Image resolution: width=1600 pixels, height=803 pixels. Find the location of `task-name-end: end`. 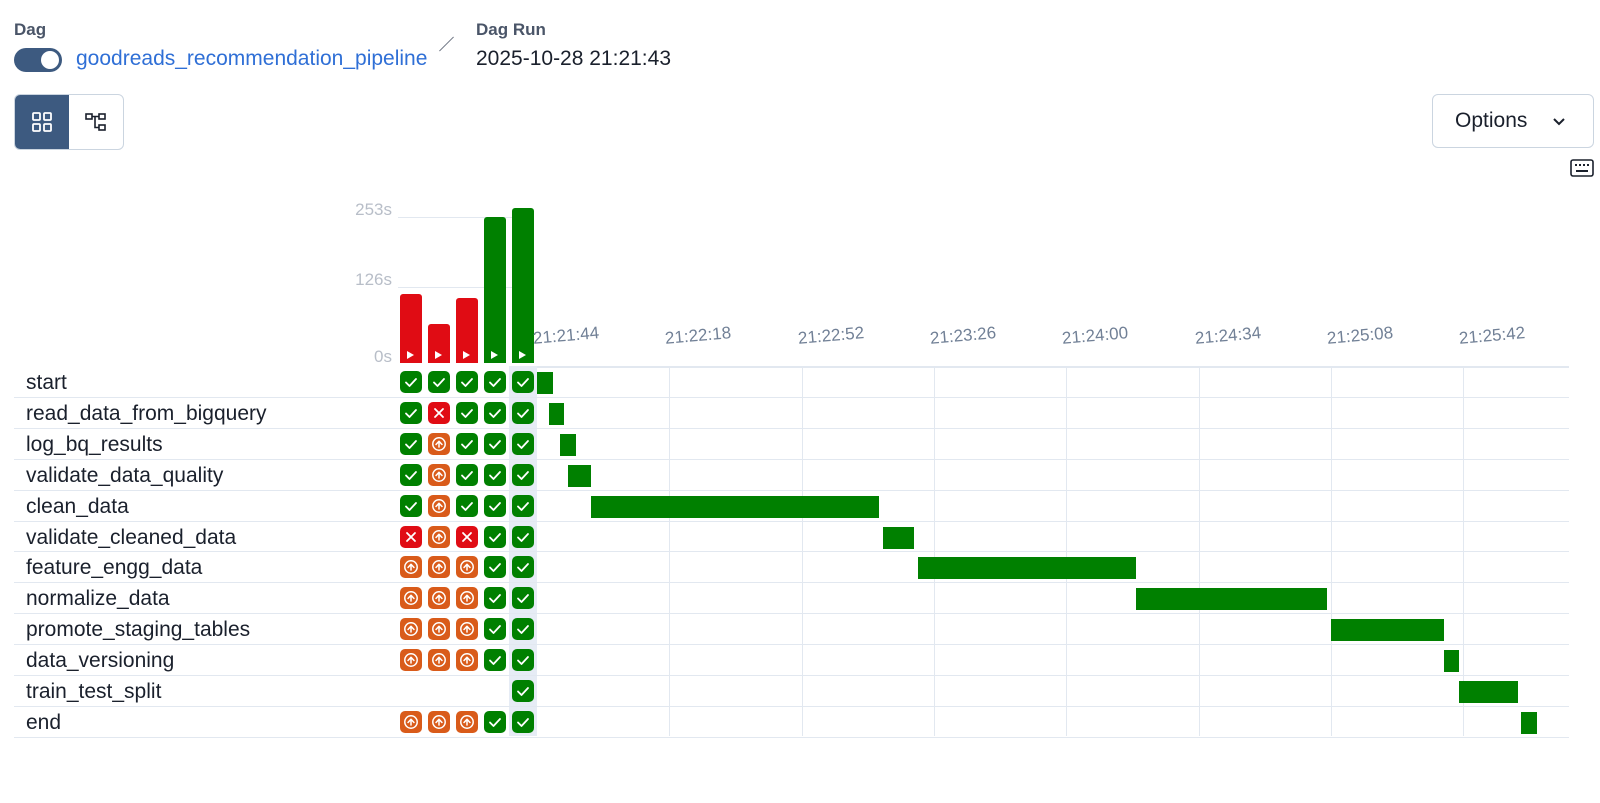

task-name-end: end is located at coordinates (43, 723).